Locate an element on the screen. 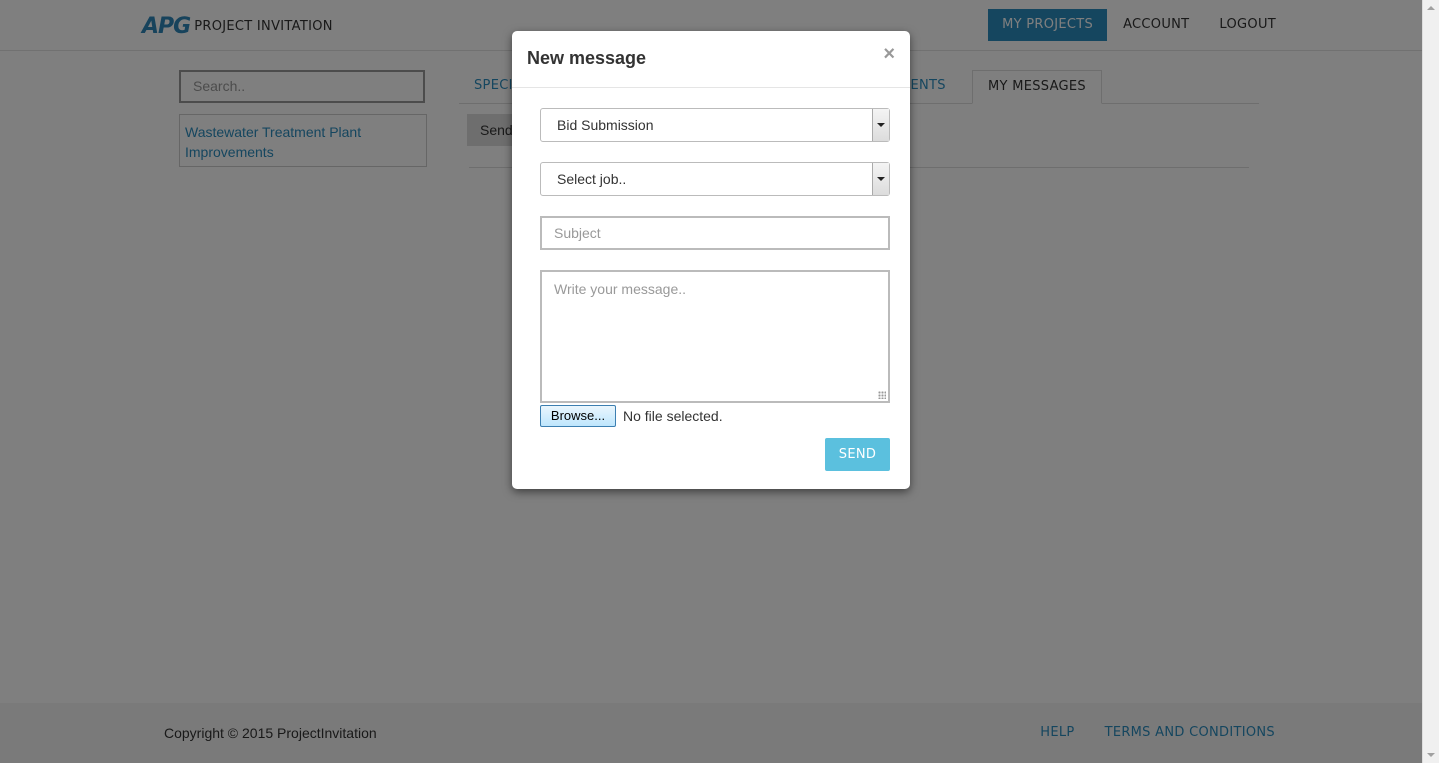  file-upload: Browse... No file selected. is located at coordinates (631, 416).